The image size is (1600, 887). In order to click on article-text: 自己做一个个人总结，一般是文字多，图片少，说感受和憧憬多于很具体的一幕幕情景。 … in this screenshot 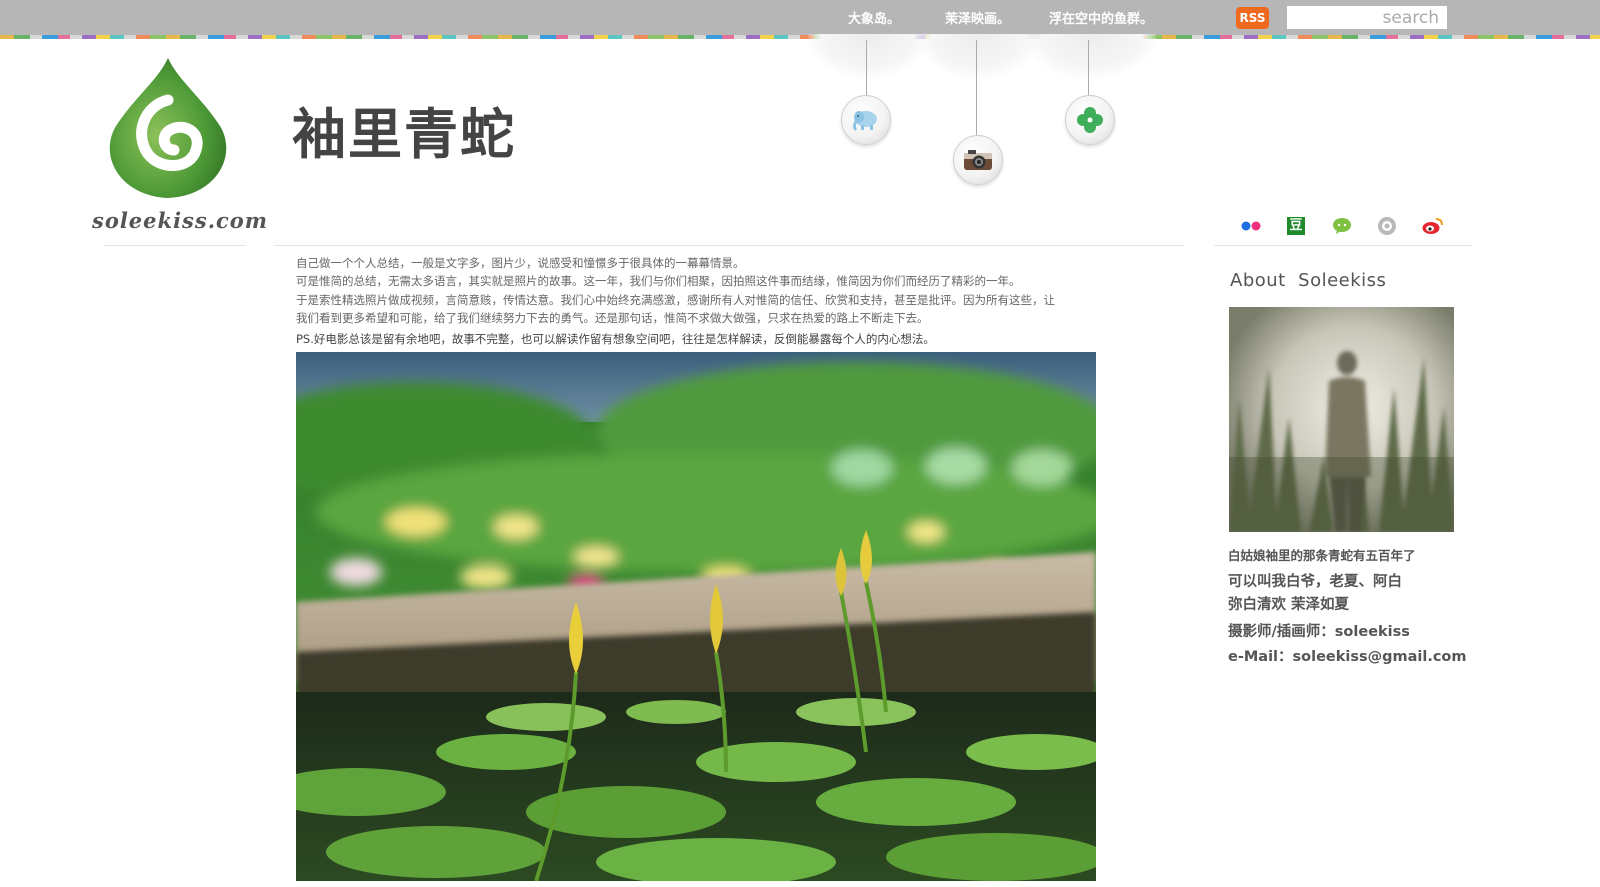, I will do `click(696, 301)`.